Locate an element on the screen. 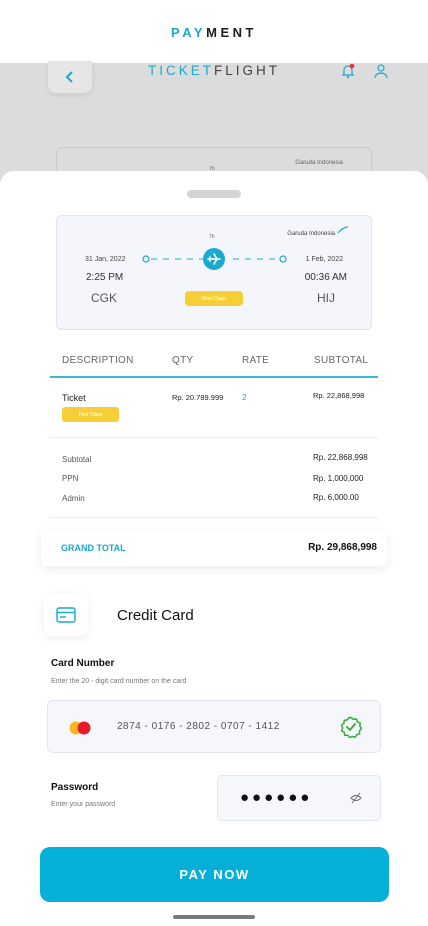 The image size is (428, 926). background-page: TICKETFLIGHT 7h Garuda Indonesia is located at coordinates (214, 124).